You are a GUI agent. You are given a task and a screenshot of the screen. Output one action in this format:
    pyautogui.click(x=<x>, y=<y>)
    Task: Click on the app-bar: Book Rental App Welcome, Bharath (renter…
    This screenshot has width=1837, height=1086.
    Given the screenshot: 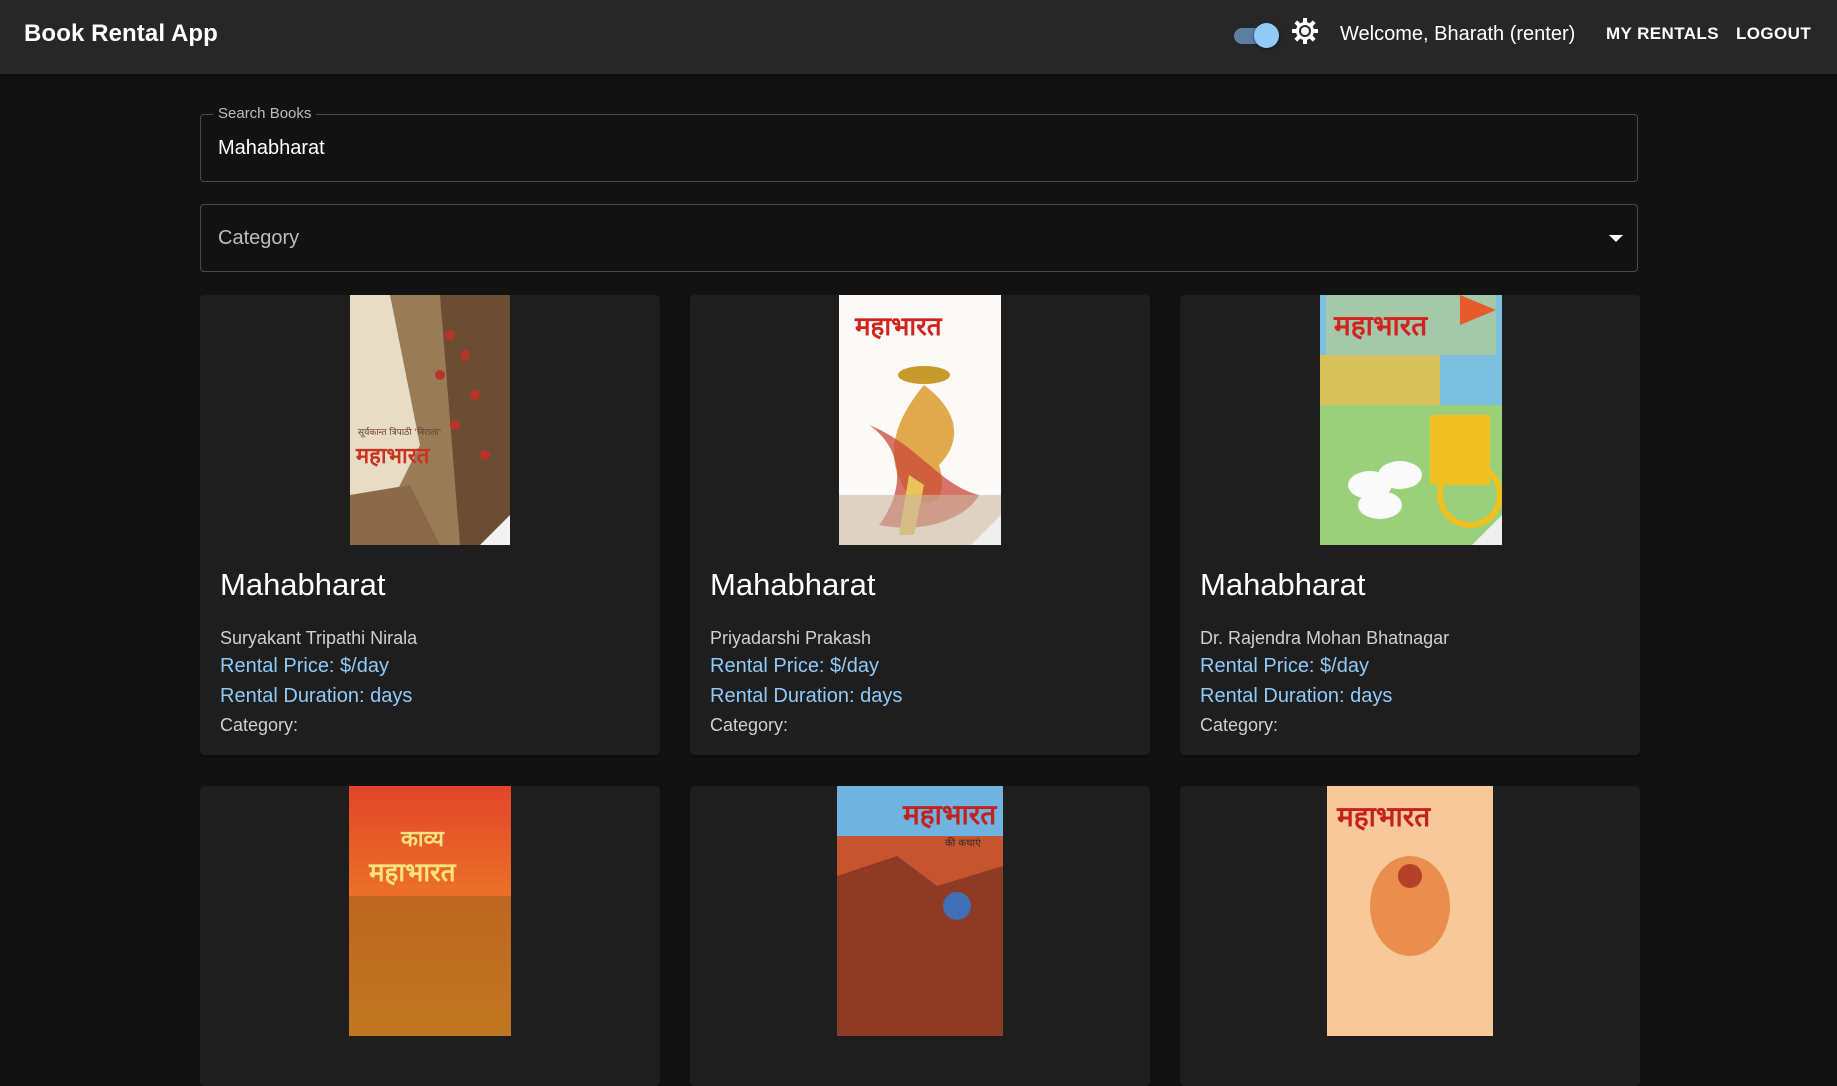 What is the action you would take?
    pyautogui.click(x=918, y=37)
    